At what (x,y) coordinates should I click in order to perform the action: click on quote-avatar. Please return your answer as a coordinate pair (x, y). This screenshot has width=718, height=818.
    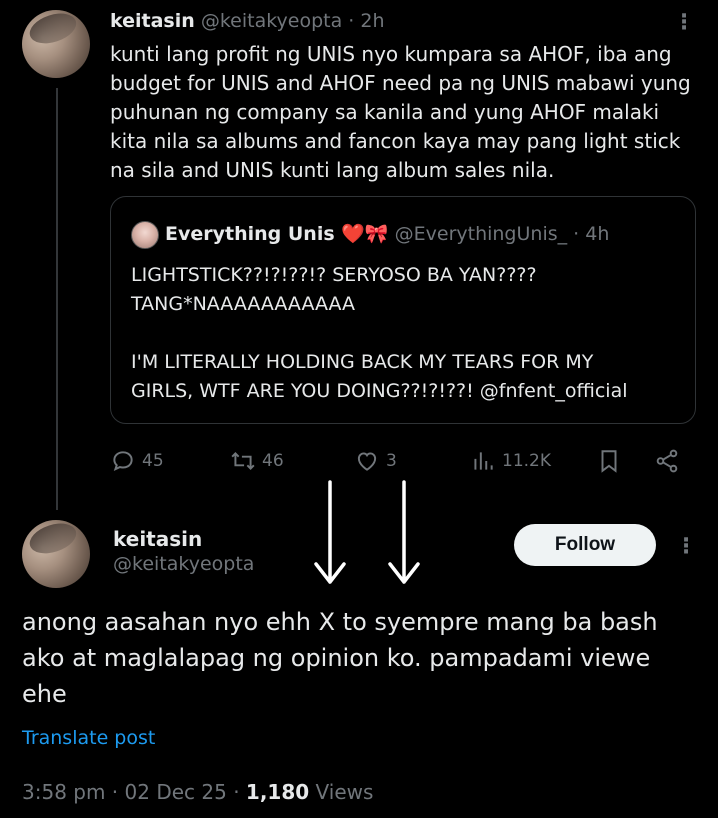
    Looking at the image, I should click on (145, 235).